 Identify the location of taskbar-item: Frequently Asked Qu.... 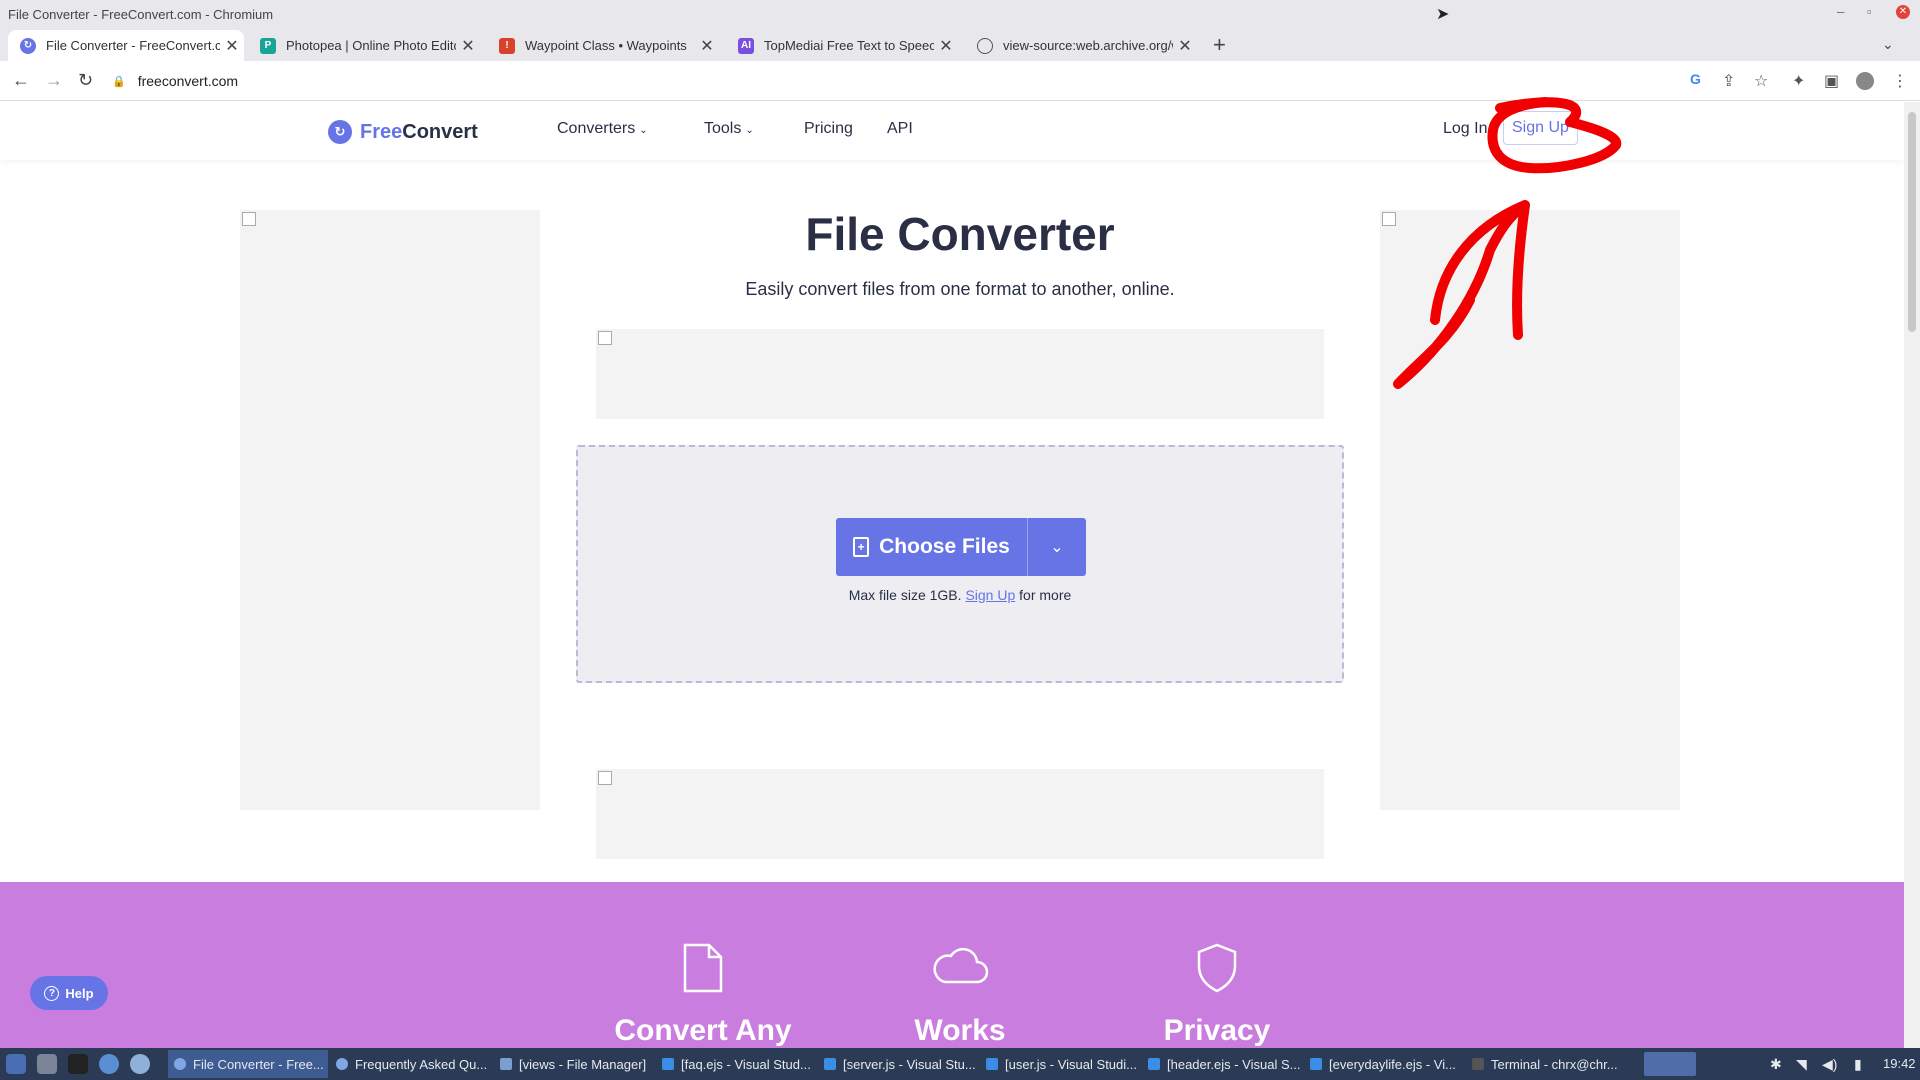
(411, 1064).